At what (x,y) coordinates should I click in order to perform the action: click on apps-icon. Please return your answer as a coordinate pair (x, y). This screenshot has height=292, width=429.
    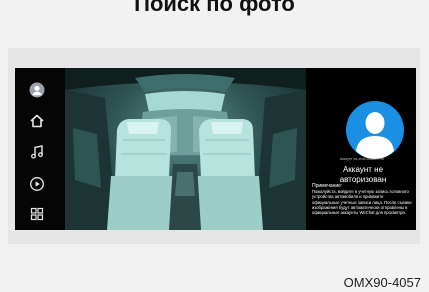
    Looking at the image, I should click on (37, 214).